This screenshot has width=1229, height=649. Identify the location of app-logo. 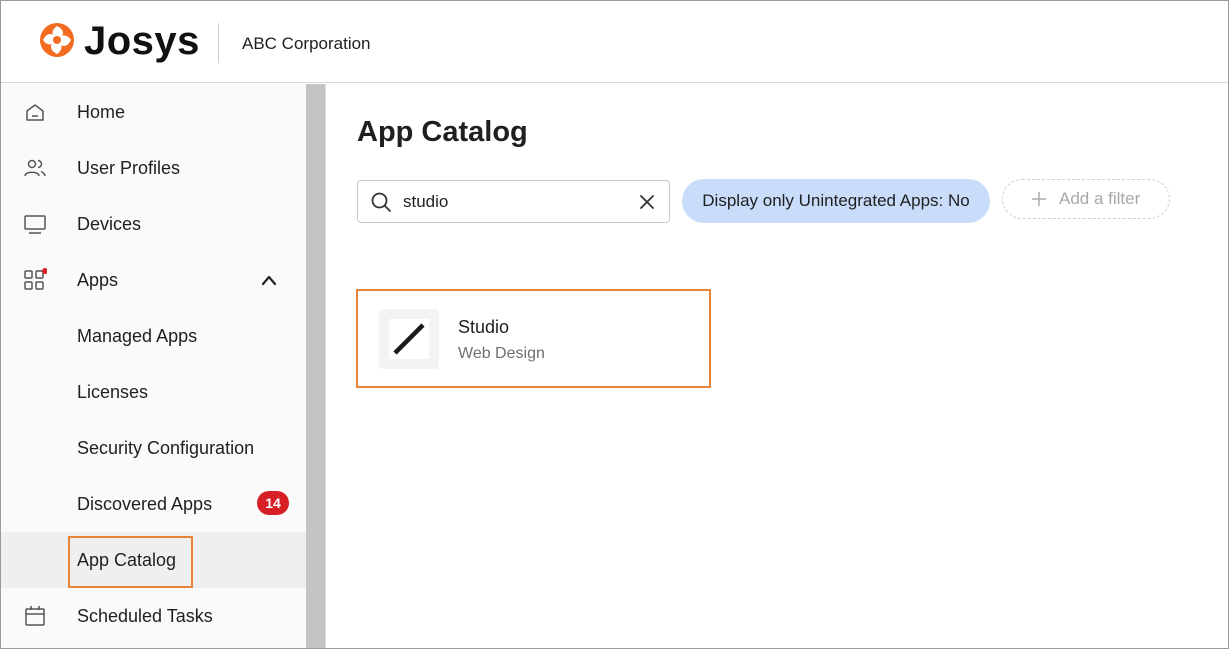
(409, 339).